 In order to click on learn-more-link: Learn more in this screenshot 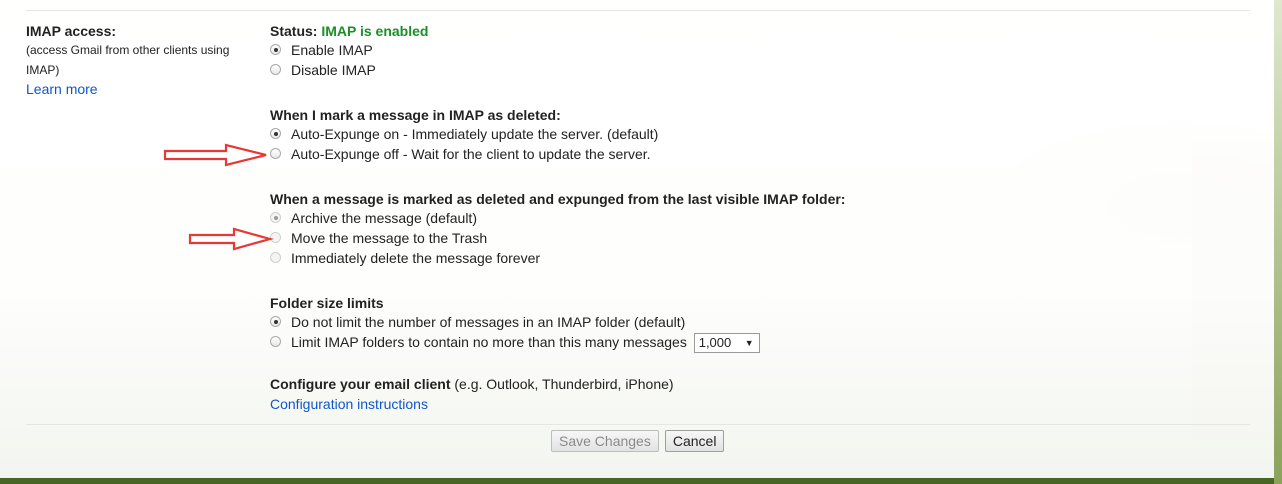, I will do `click(141, 89)`.